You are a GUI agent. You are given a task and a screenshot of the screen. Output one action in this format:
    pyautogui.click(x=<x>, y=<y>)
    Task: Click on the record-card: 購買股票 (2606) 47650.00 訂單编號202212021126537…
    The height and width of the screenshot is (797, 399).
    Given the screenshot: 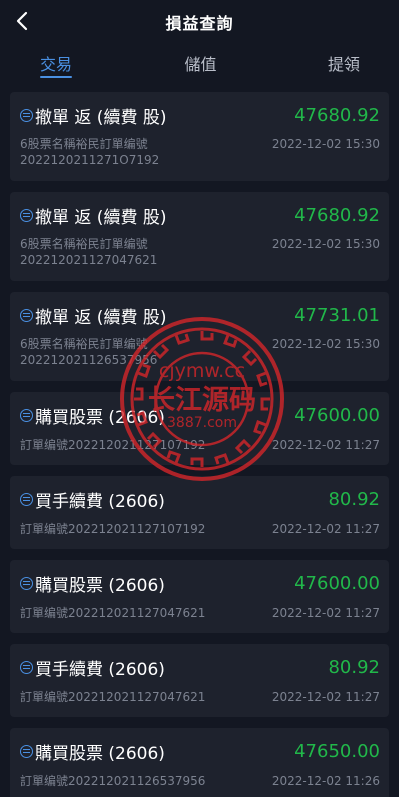 What is the action you would take?
    pyautogui.click(x=199, y=762)
    